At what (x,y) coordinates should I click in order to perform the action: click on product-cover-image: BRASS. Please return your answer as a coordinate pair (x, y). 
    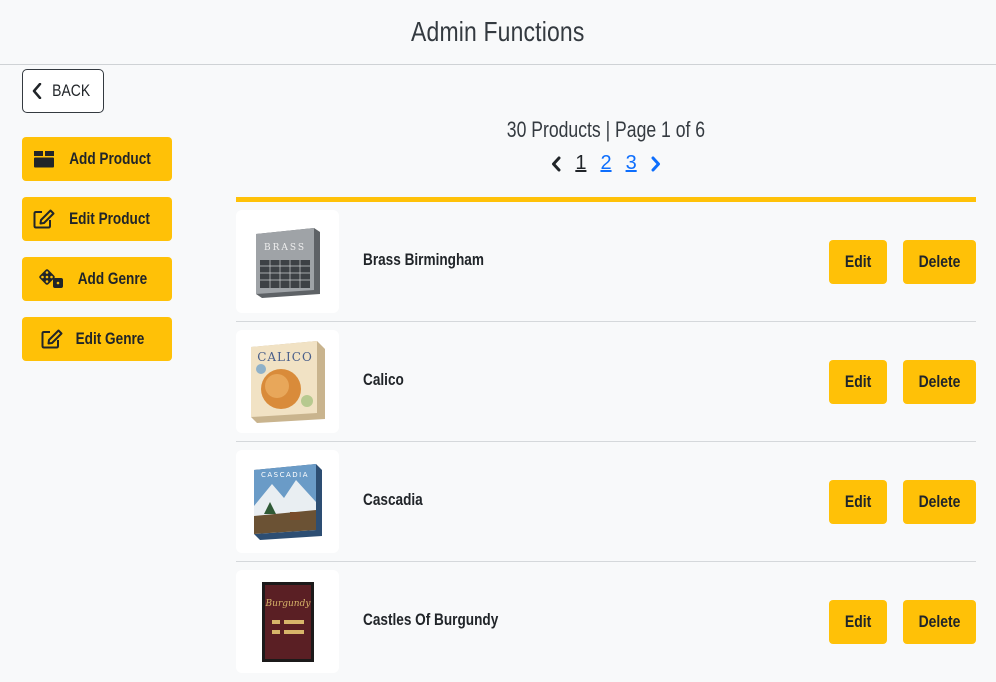
    Looking at the image, I should click on (287, 262).